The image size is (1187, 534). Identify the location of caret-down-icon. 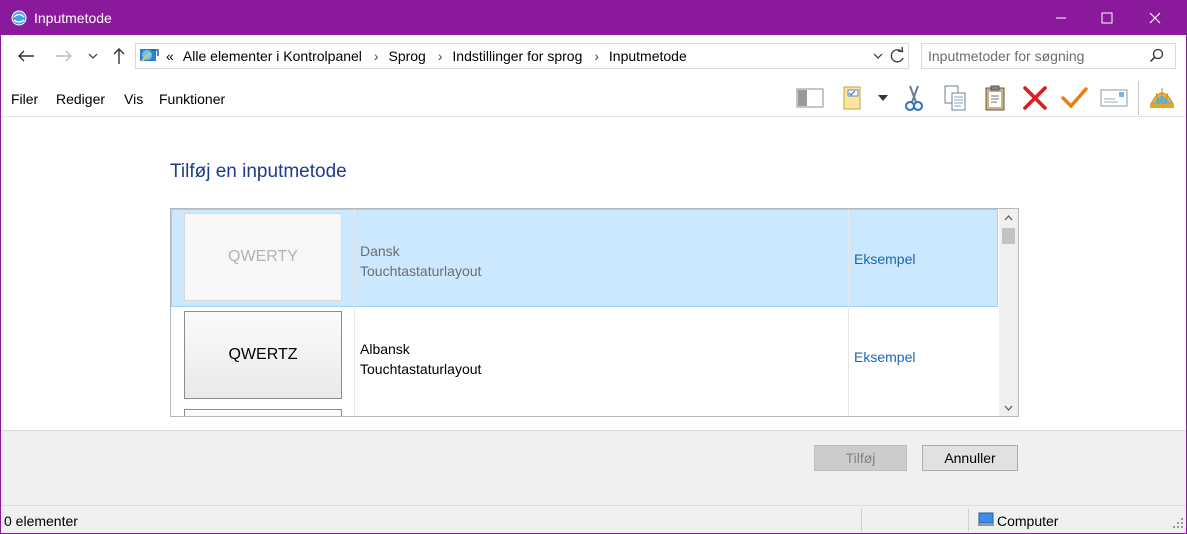
(883, 98).